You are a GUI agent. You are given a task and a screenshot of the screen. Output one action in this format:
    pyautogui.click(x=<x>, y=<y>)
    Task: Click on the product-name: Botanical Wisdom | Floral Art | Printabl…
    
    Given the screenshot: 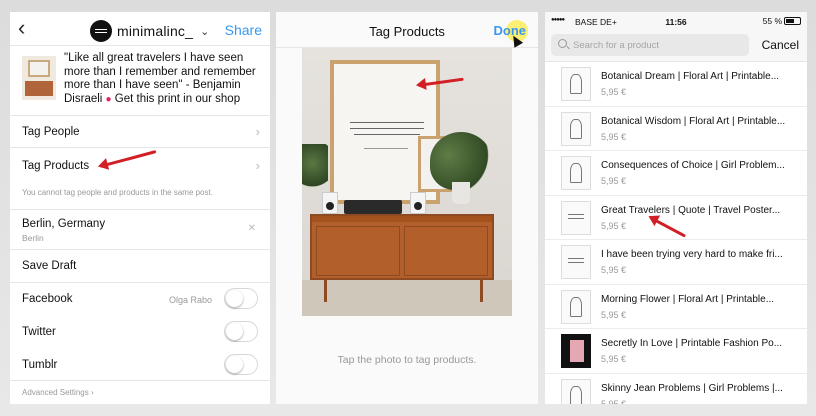 What is the action you would take?
    pyautogui.click(x=693, y=121)
    